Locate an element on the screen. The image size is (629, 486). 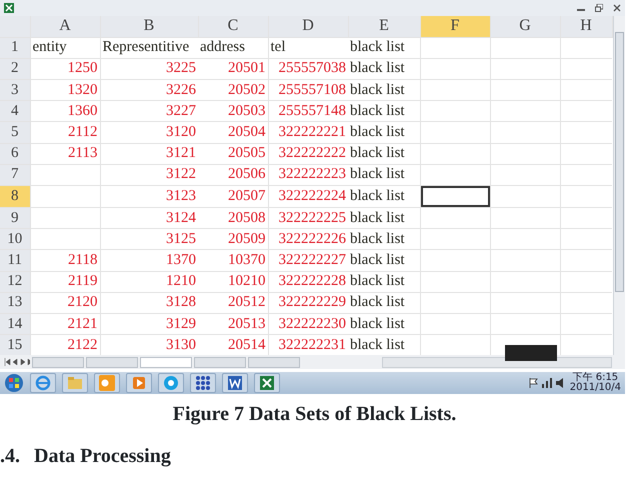
row-header: 3 is located at coordinates (15, 90).